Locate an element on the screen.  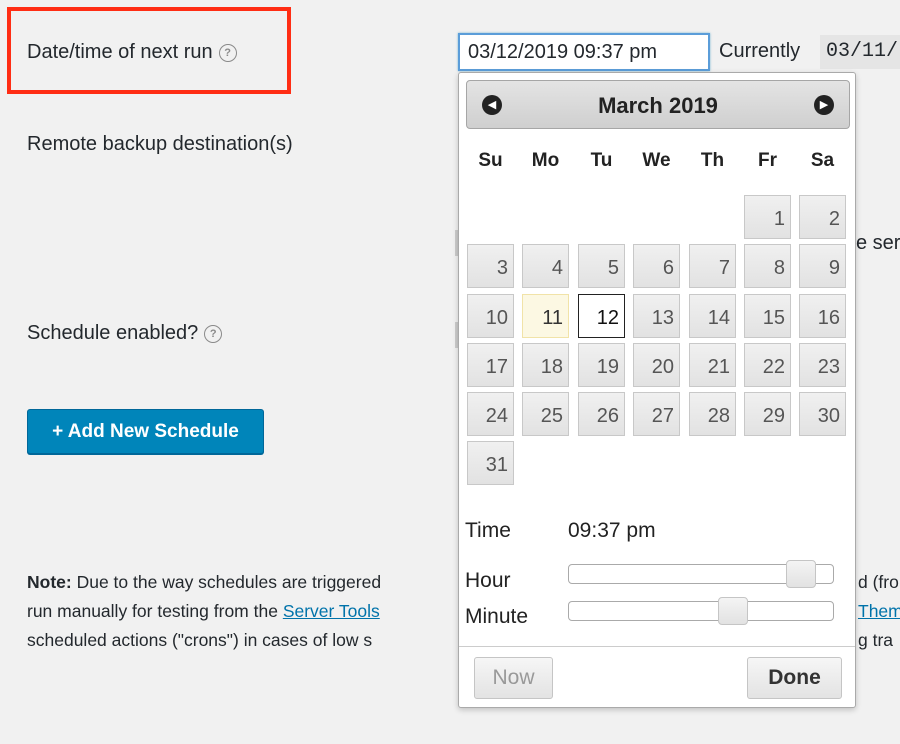
datepicker-divider is located at coordinates (657, 646).